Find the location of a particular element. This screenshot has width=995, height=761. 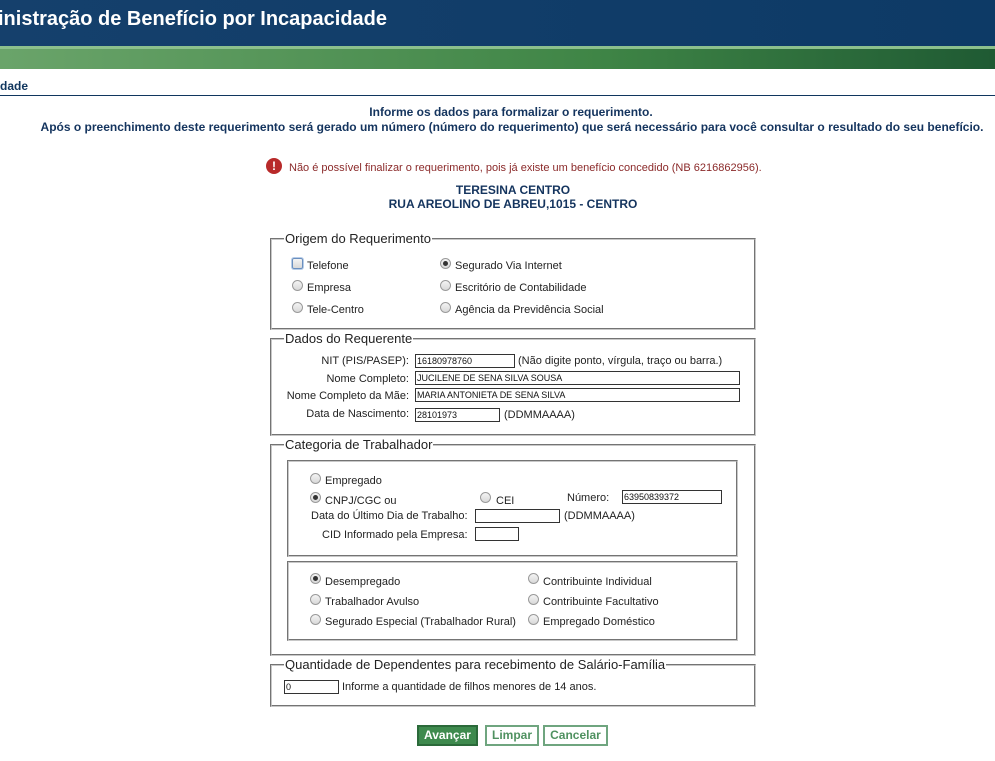

page-header: inistração de Benefício por Incapacidade is located at coordinates (497, 23).